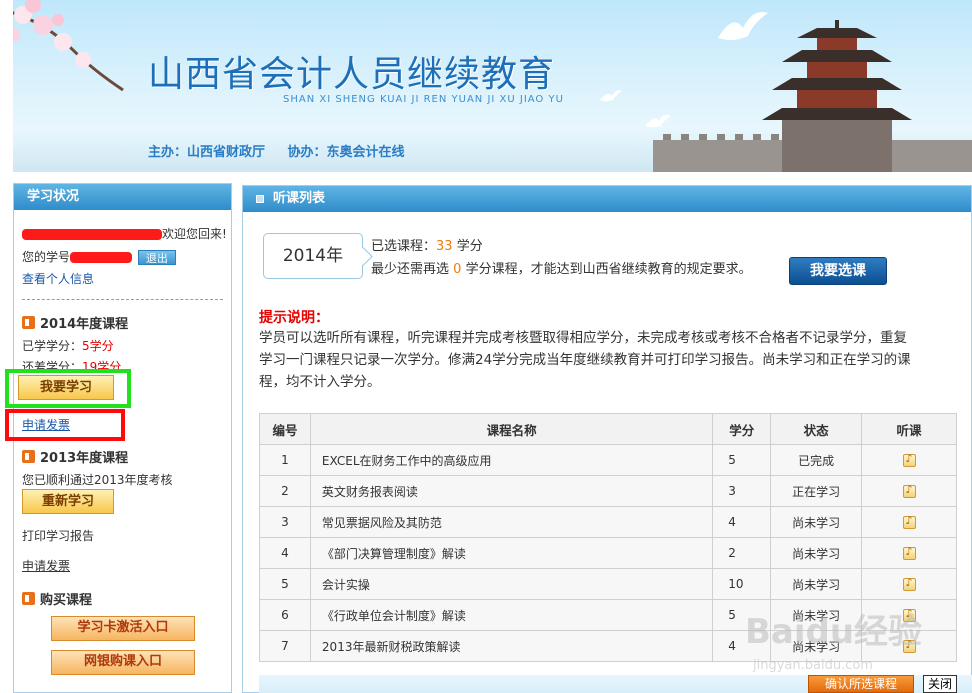 The image size is (972, 693). I want to click on selected-credits-line: 已选课程：33 学分, so click(427, 246).